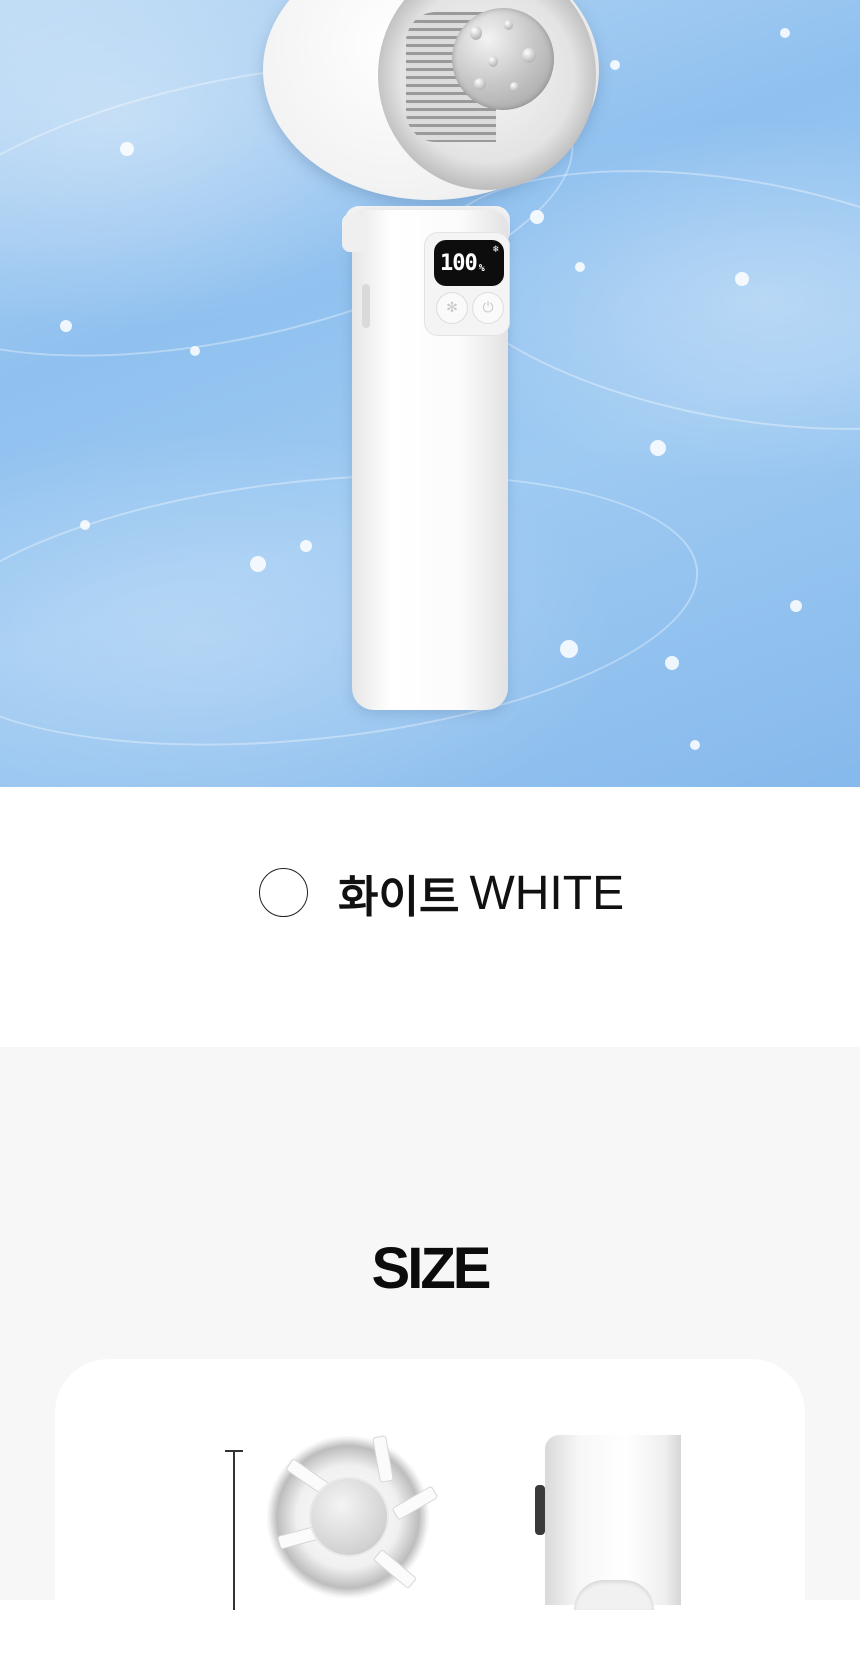  I want to click on lanyard-hook, so click(354, 233).